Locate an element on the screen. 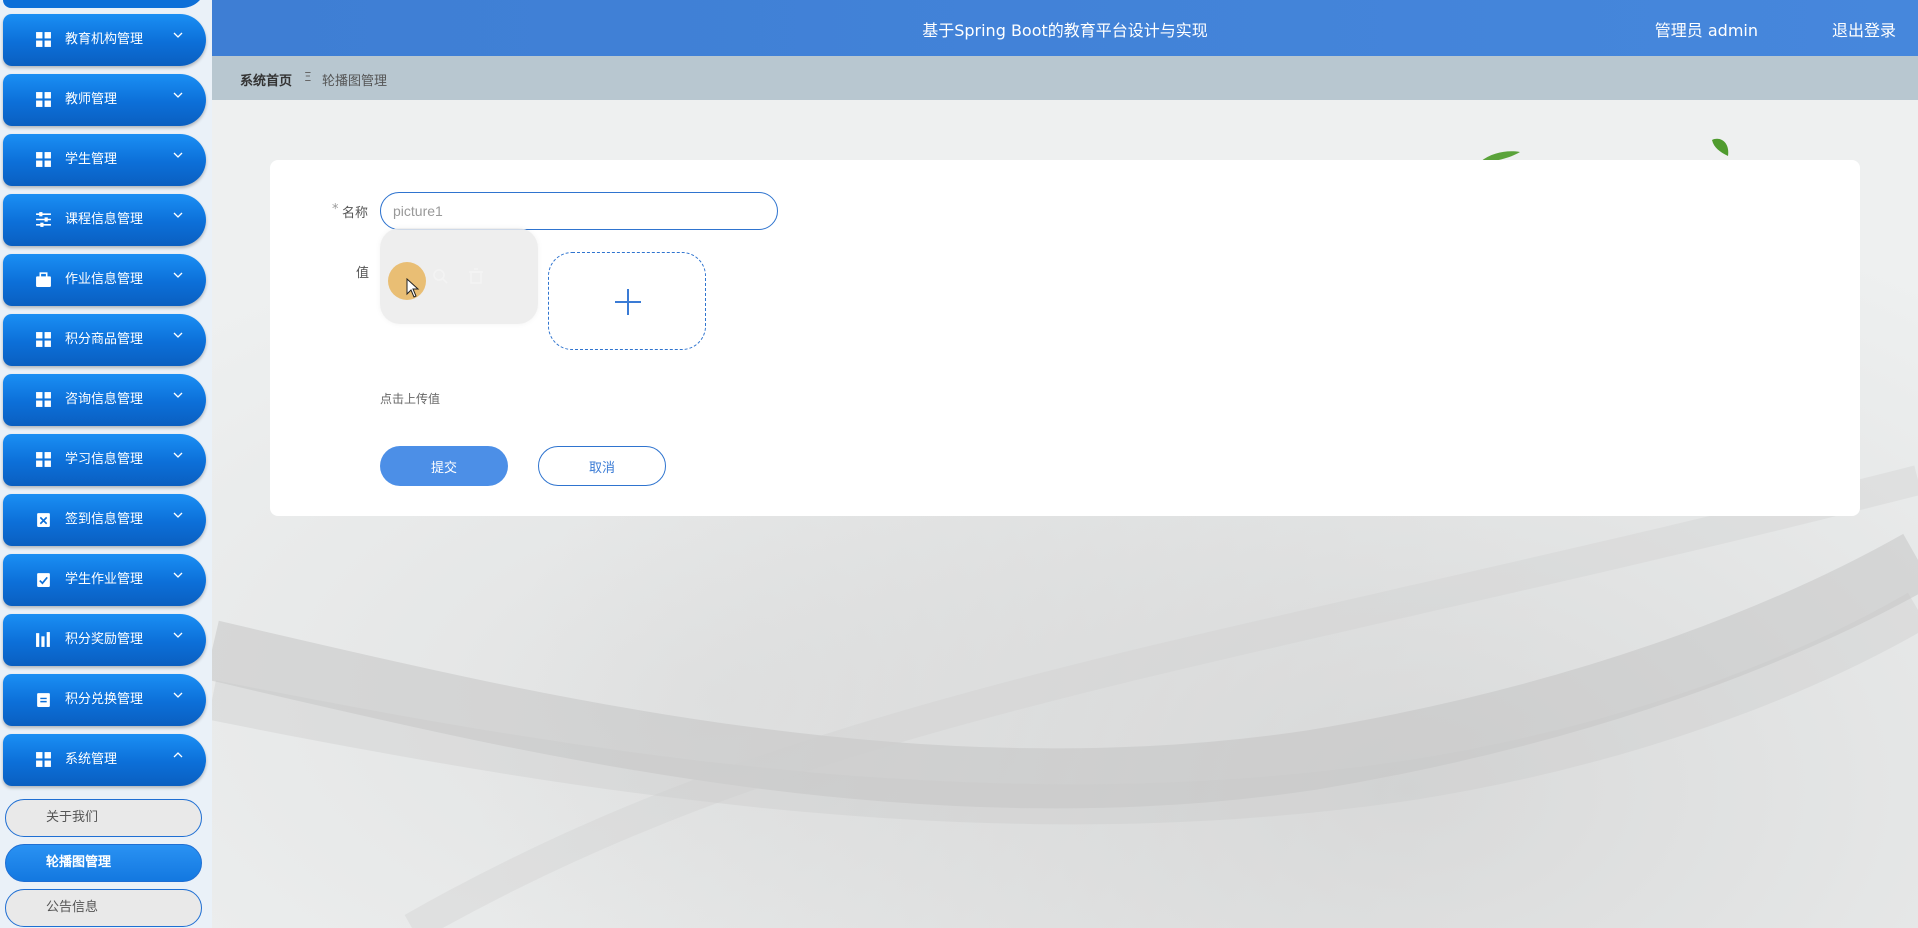  breadcrumb: 系统首页 Ξ 轮播图管理 is located at coordinates (1065, 78).